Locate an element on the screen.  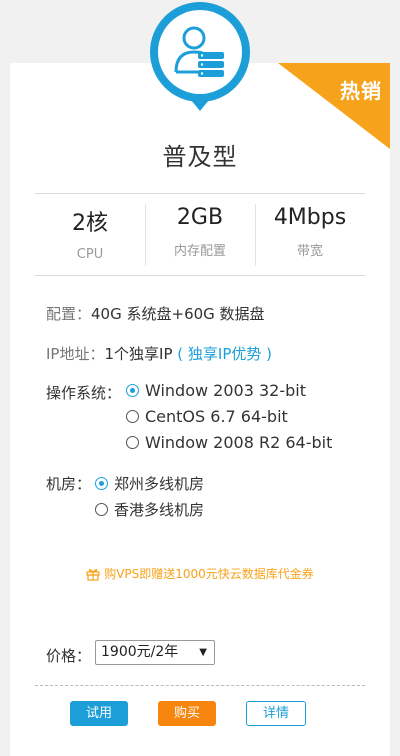
spec-label: CPU is located at coordinates (90, 254).